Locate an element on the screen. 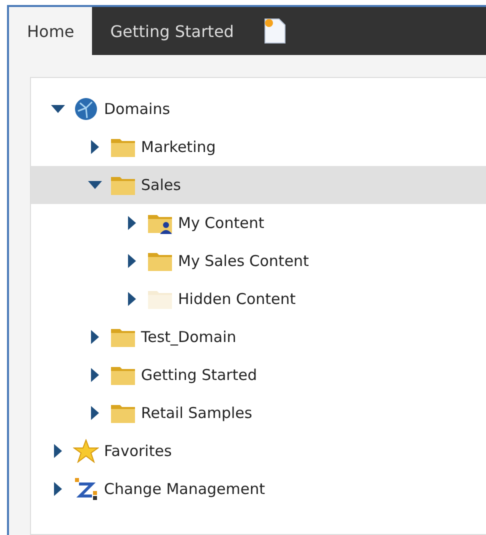 The image size is (486, 535). tree-item: Sales is located at coordinates (258, 185).